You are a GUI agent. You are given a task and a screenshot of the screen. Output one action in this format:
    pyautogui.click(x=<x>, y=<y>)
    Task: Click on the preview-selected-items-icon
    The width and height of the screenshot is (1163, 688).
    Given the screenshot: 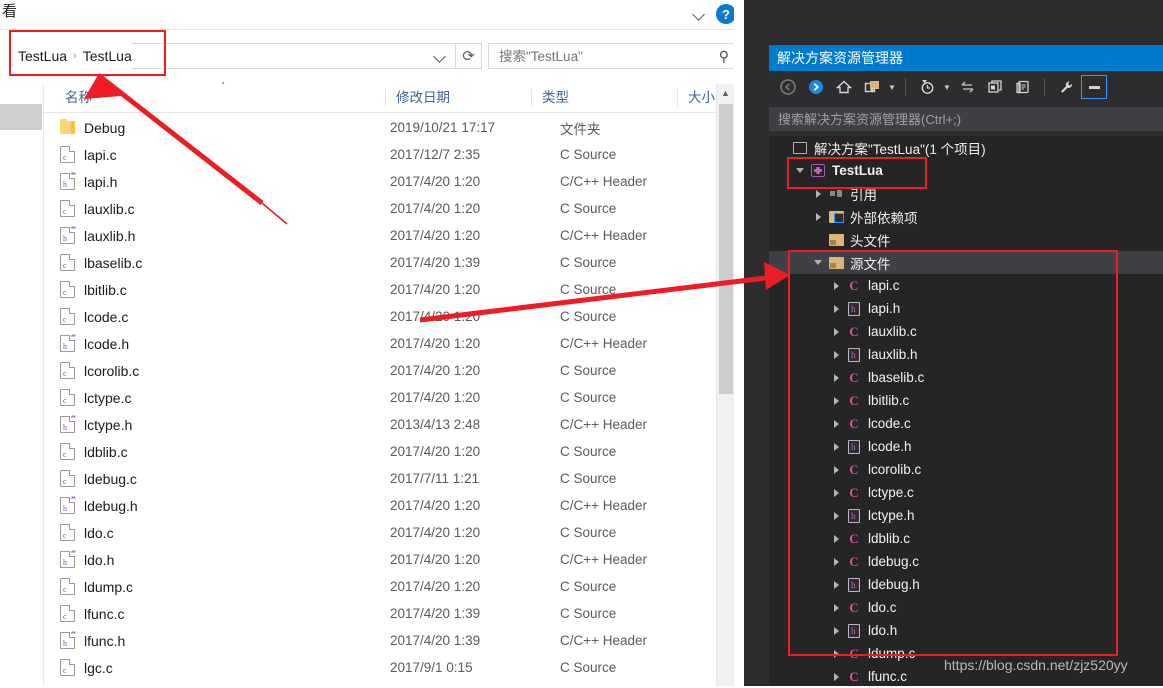 What is the action you would take?
    pyautogui.click(x=1023, y=87)
    